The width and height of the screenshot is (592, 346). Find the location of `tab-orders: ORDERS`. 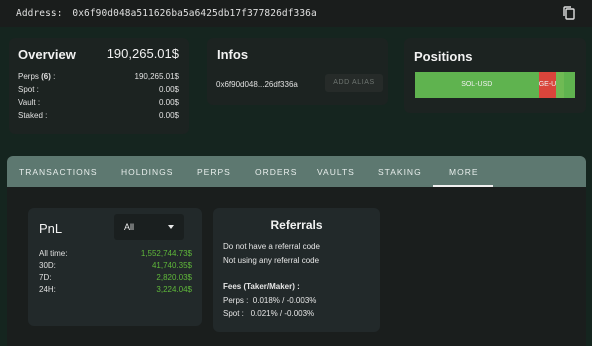

tab-orders: ORDERS is located at coordinates (276, 172).